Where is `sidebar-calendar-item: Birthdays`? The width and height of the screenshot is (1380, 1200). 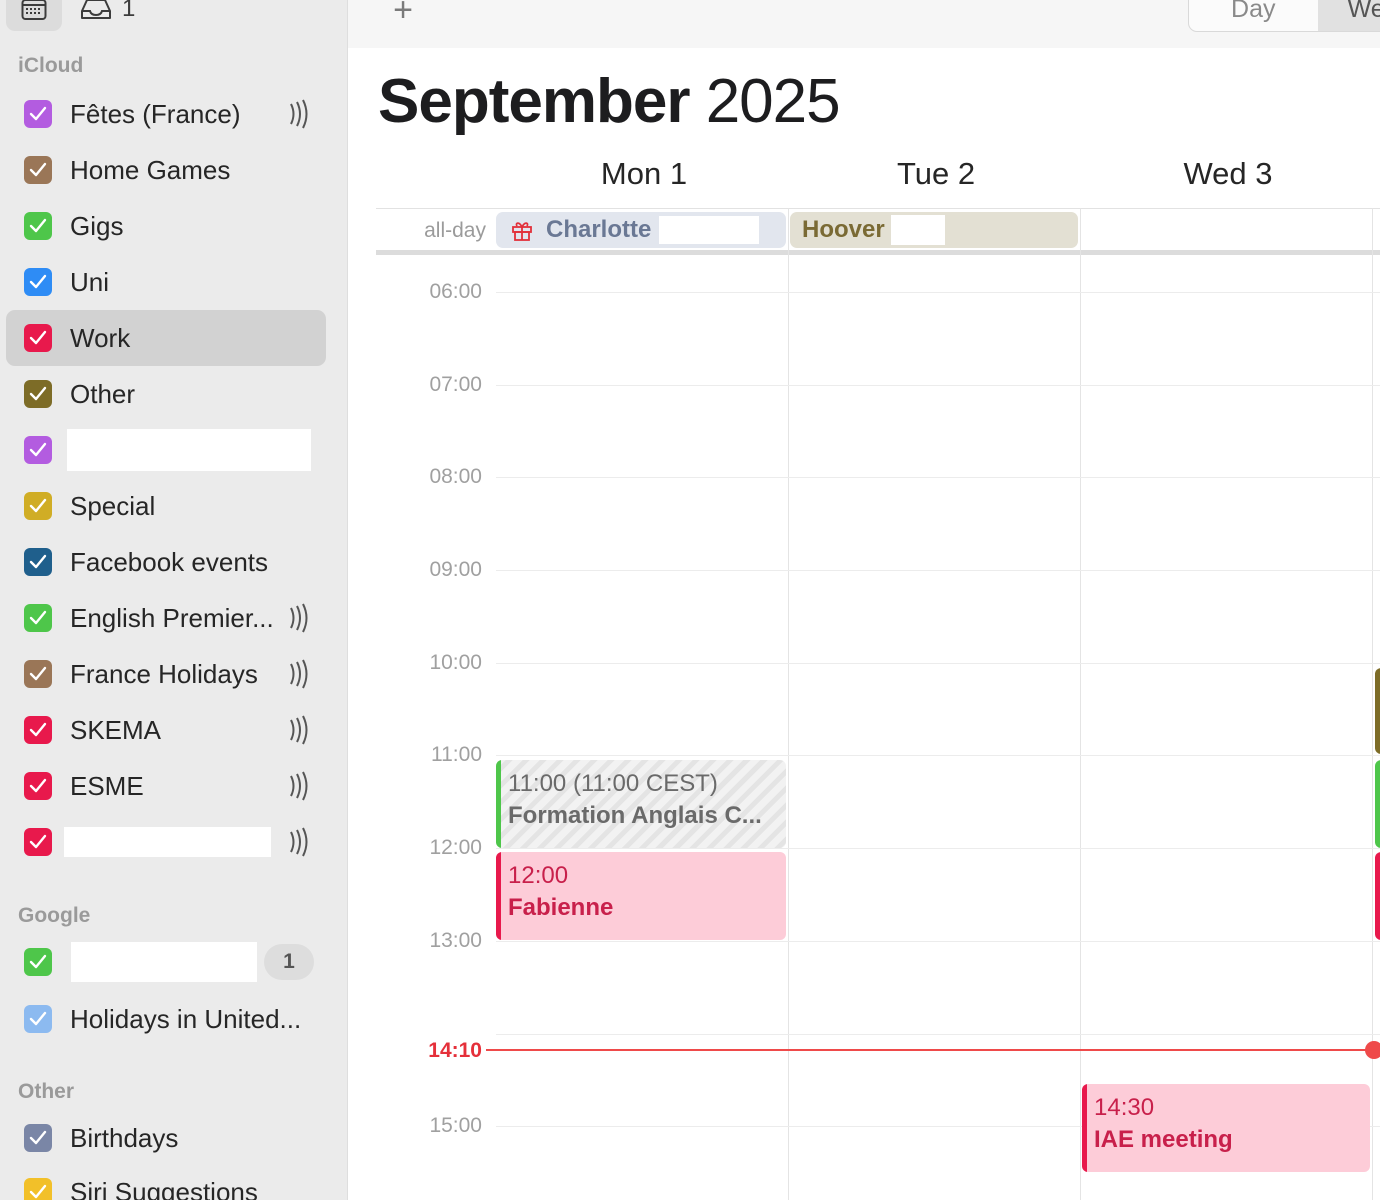
sidebar-calendar-item: Birthdays is located at coordinates (166, 1138).